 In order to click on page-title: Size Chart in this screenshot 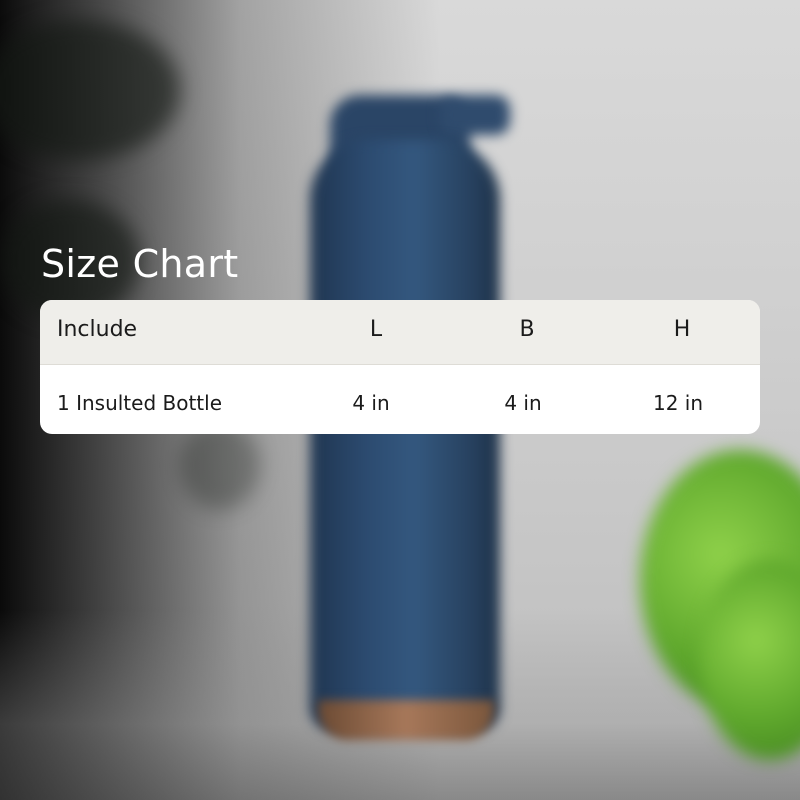, I will do `click(140, 264)`.